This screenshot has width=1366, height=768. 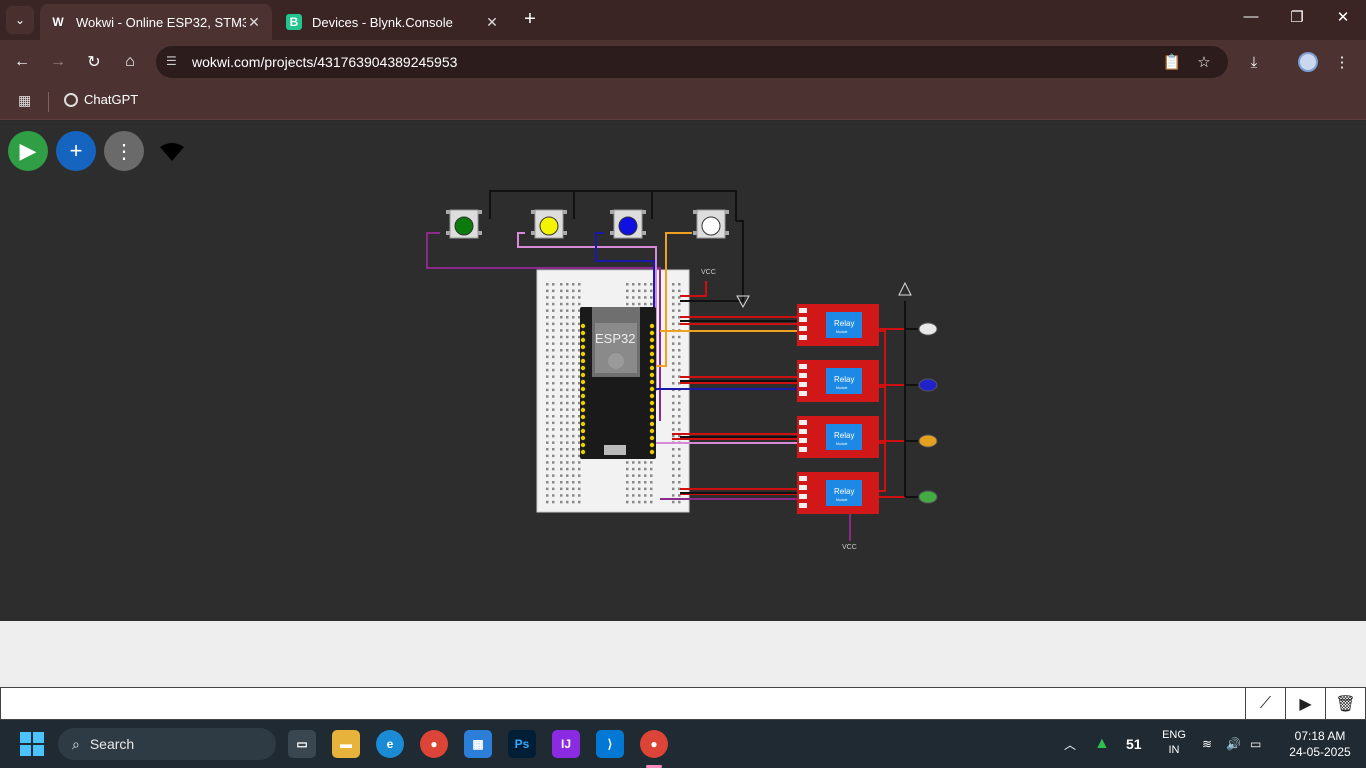 What do you see at coordinates (161, 22) in the screenshot?
I see `tab-title: Wokwi - Online ESP32, STM32, Arduino` at bounding box center [161, 22].